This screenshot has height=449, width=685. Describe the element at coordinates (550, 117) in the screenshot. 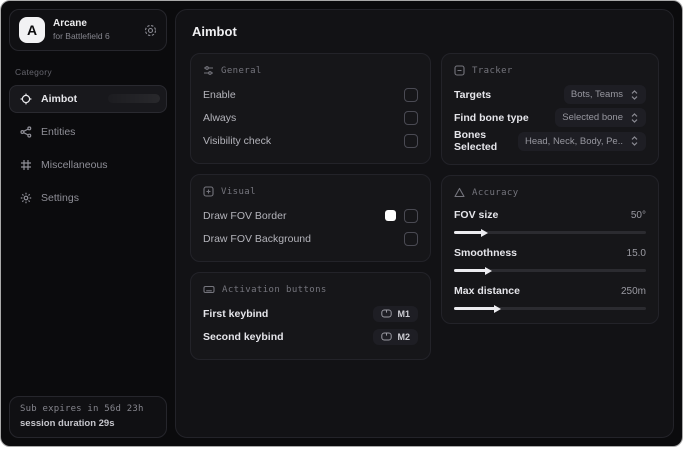

I see `setting-row-find-bone-type: Find bone type Selected bone` at that location.